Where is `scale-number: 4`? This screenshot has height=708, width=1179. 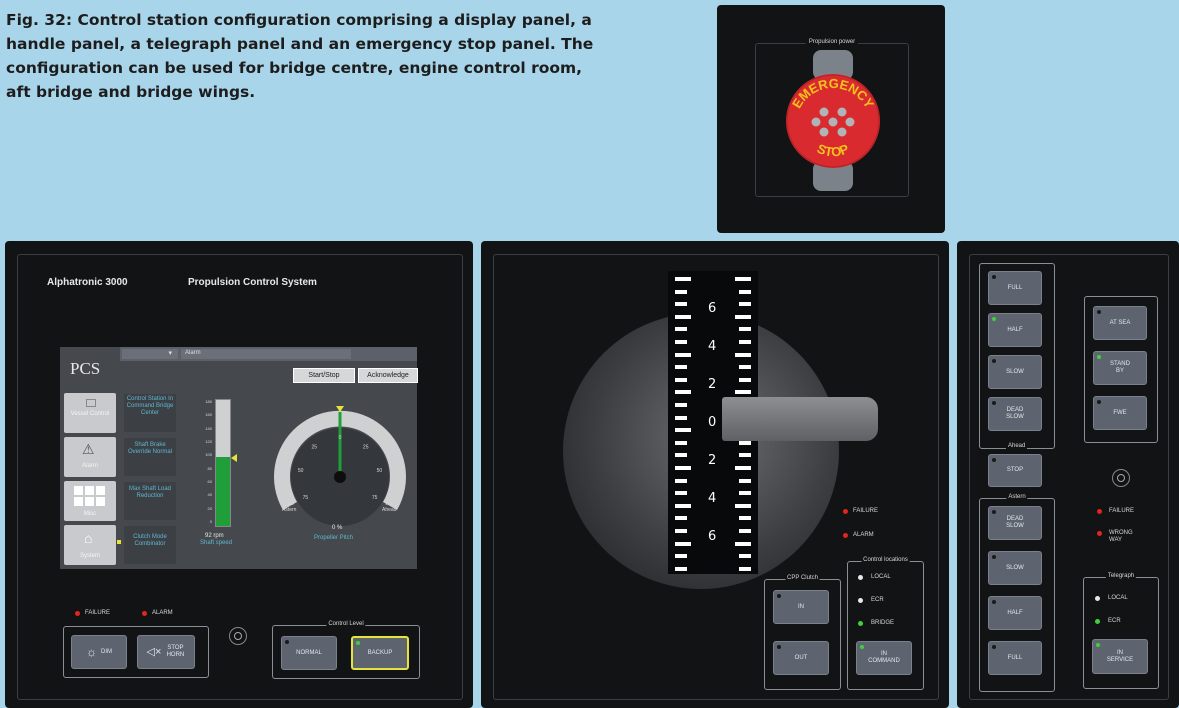
scale-number: 4 is located at coordinates (712, 346).